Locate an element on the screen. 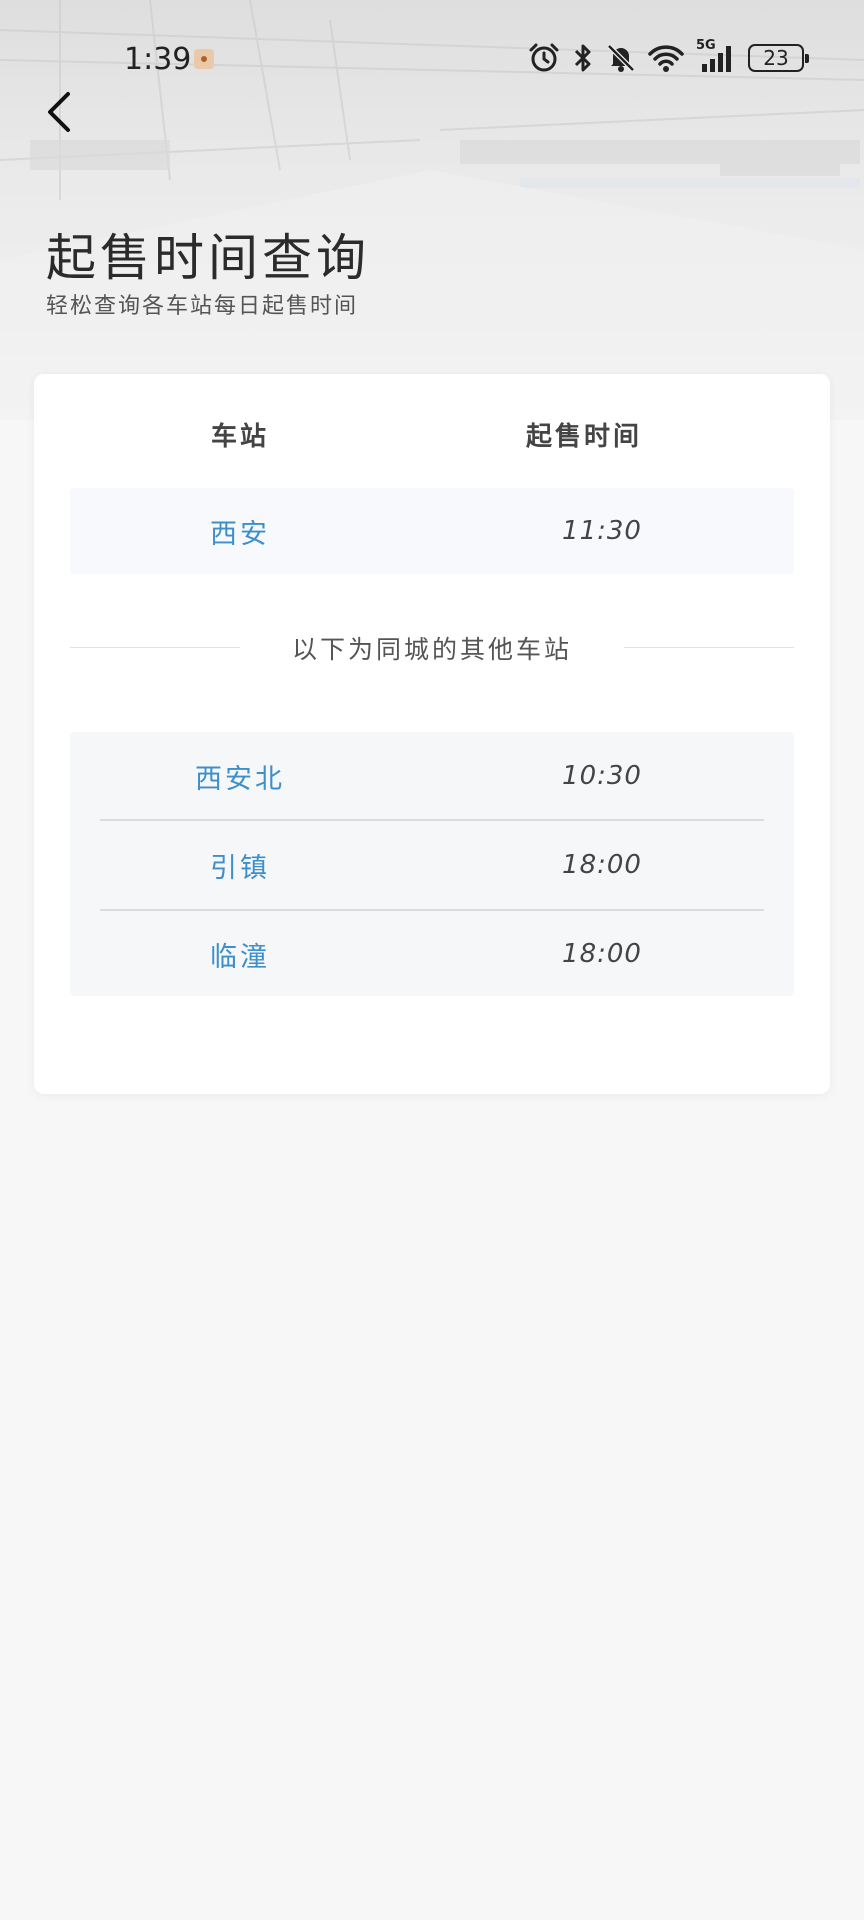 This screenshot has height=1920, width=864. station-name: 西安 is located at coordinates (240, 531).